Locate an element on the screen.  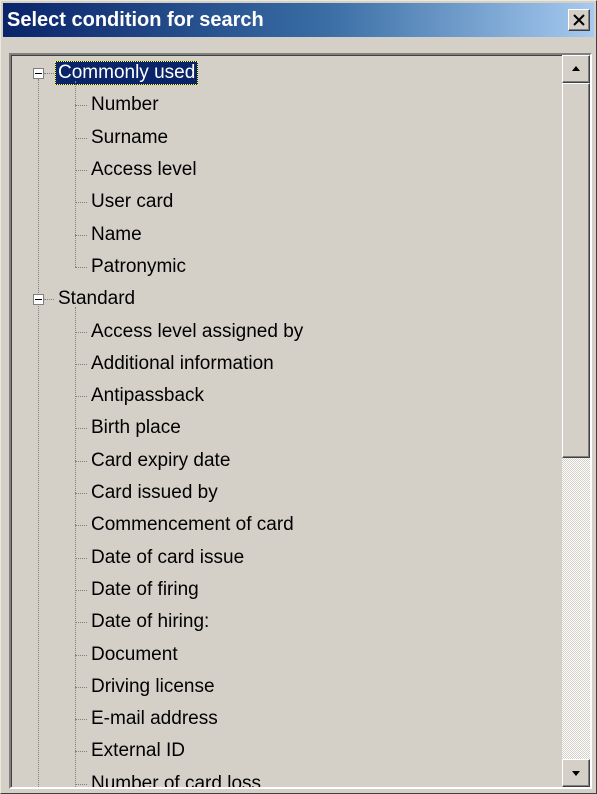
tree-item-node: Card issued by is located at coordinates (154, 493).